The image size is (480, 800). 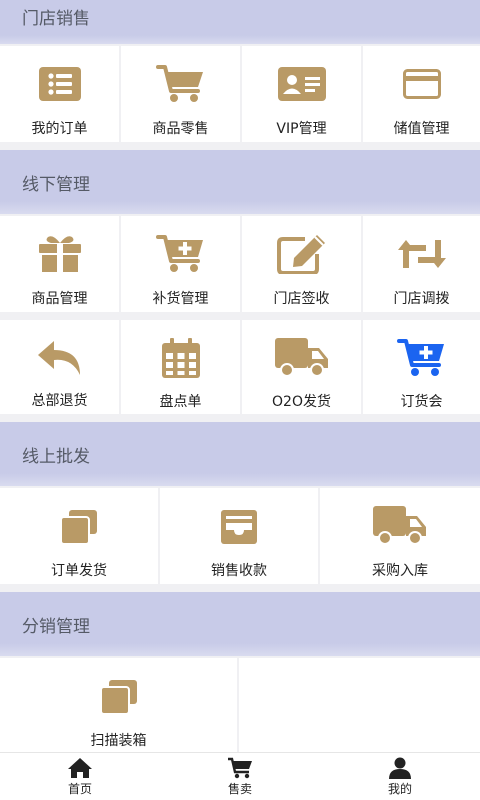 I want to click on hq-return-button: 总部退货, so click(x=59, y=367).